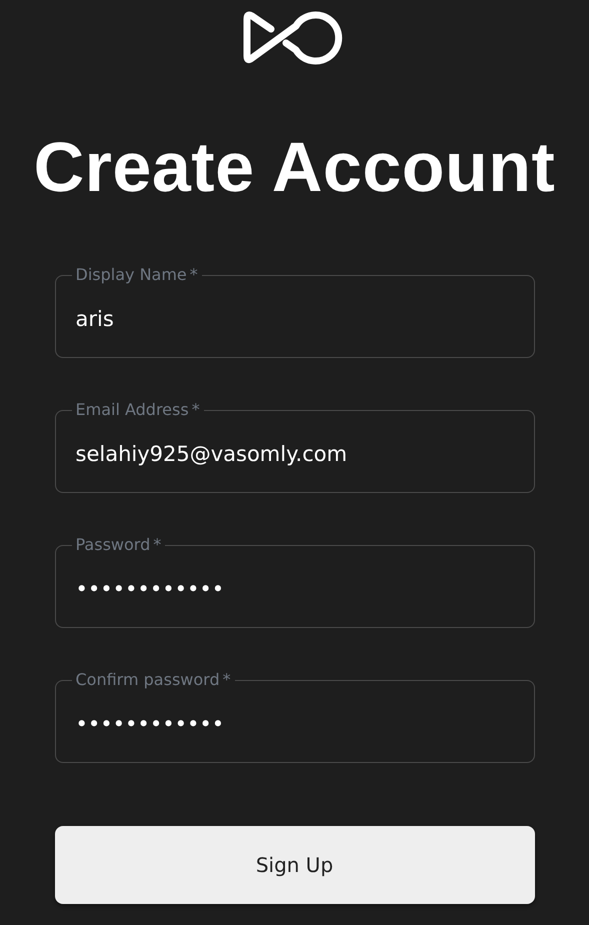  What do you see at coordinates (95, 319) in the screenshot?
I see `field-value: aris` at bounding box center [95, 319].